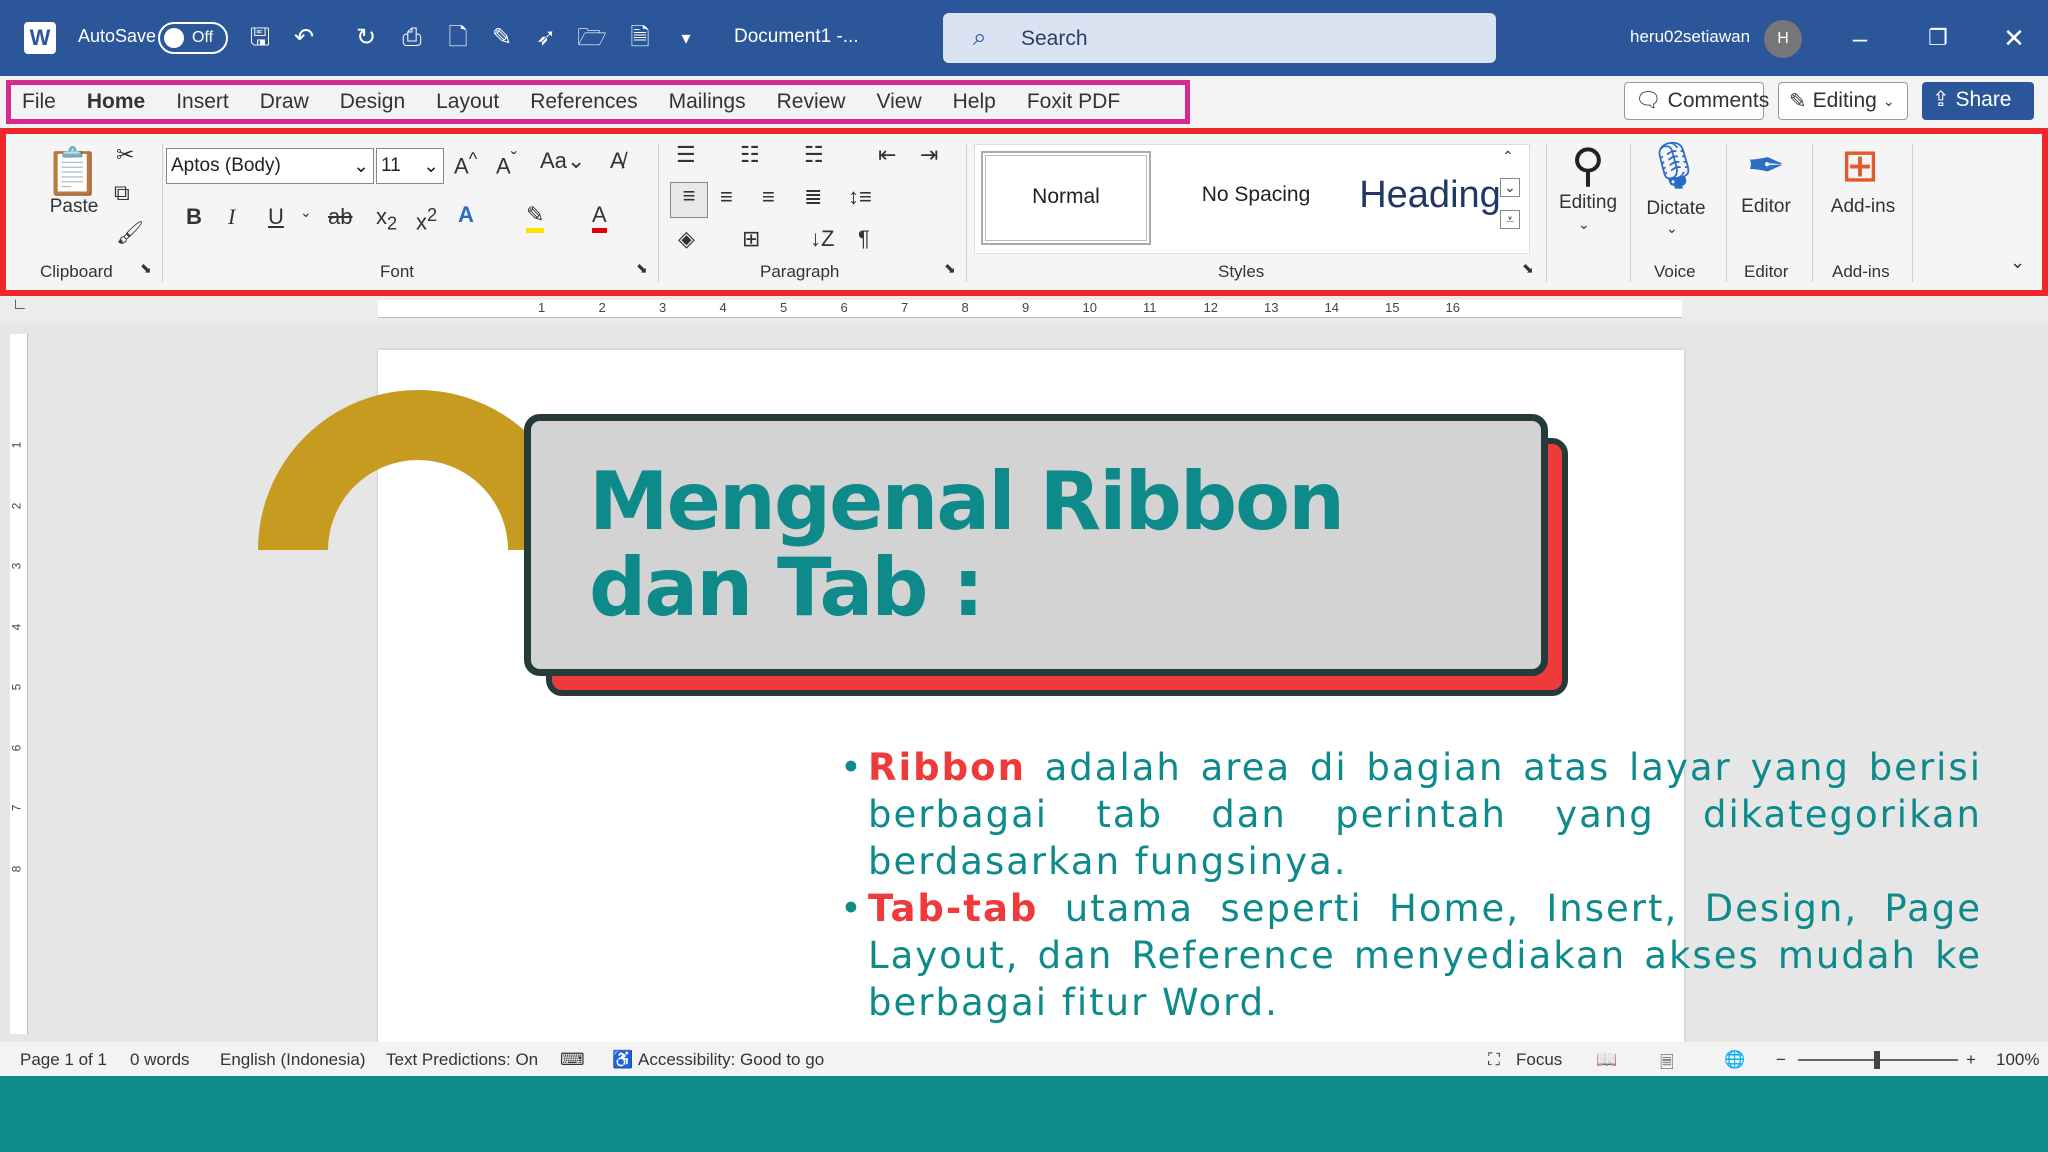 The image size is (2048, 1152). What do you see at coordinates (1256, 198) in the screenshot?
I see `style-no-spacing: No Spacing` at bounding box center [1256, 198].